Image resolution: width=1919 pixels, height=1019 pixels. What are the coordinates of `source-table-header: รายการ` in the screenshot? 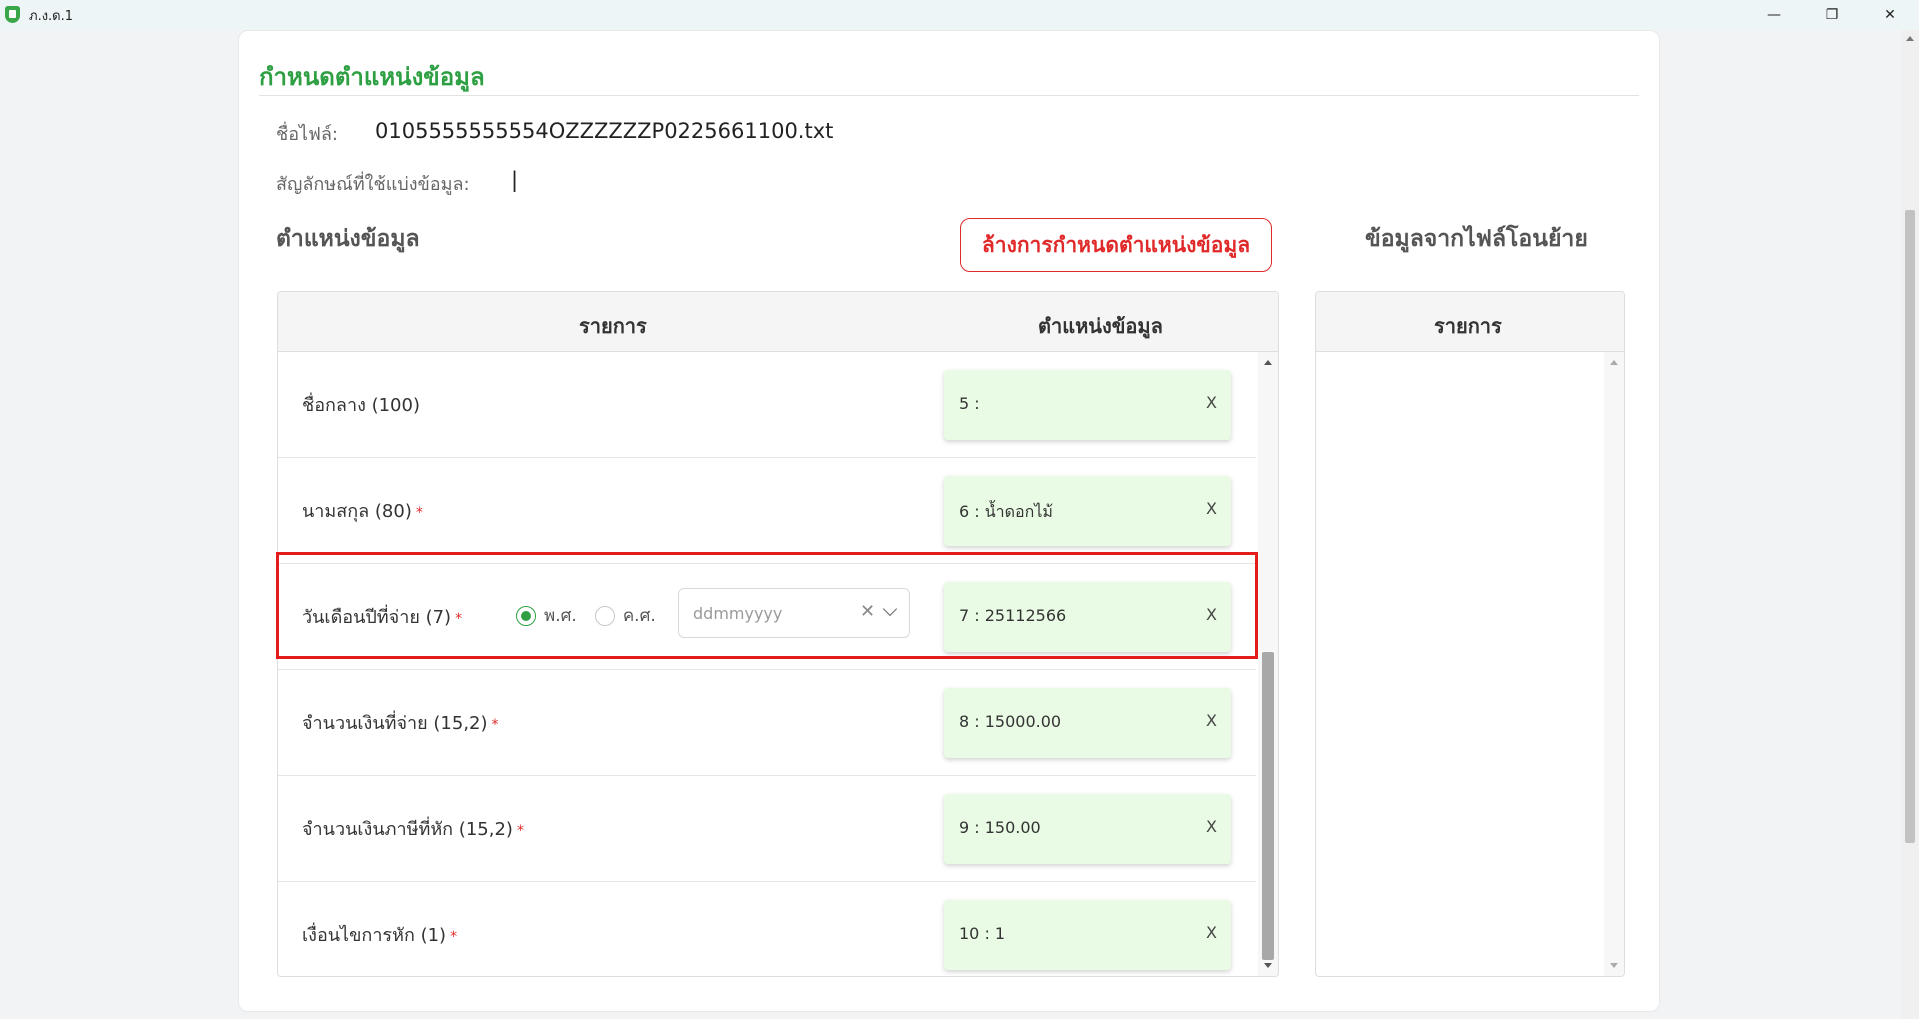 It's located at (1470, 322).